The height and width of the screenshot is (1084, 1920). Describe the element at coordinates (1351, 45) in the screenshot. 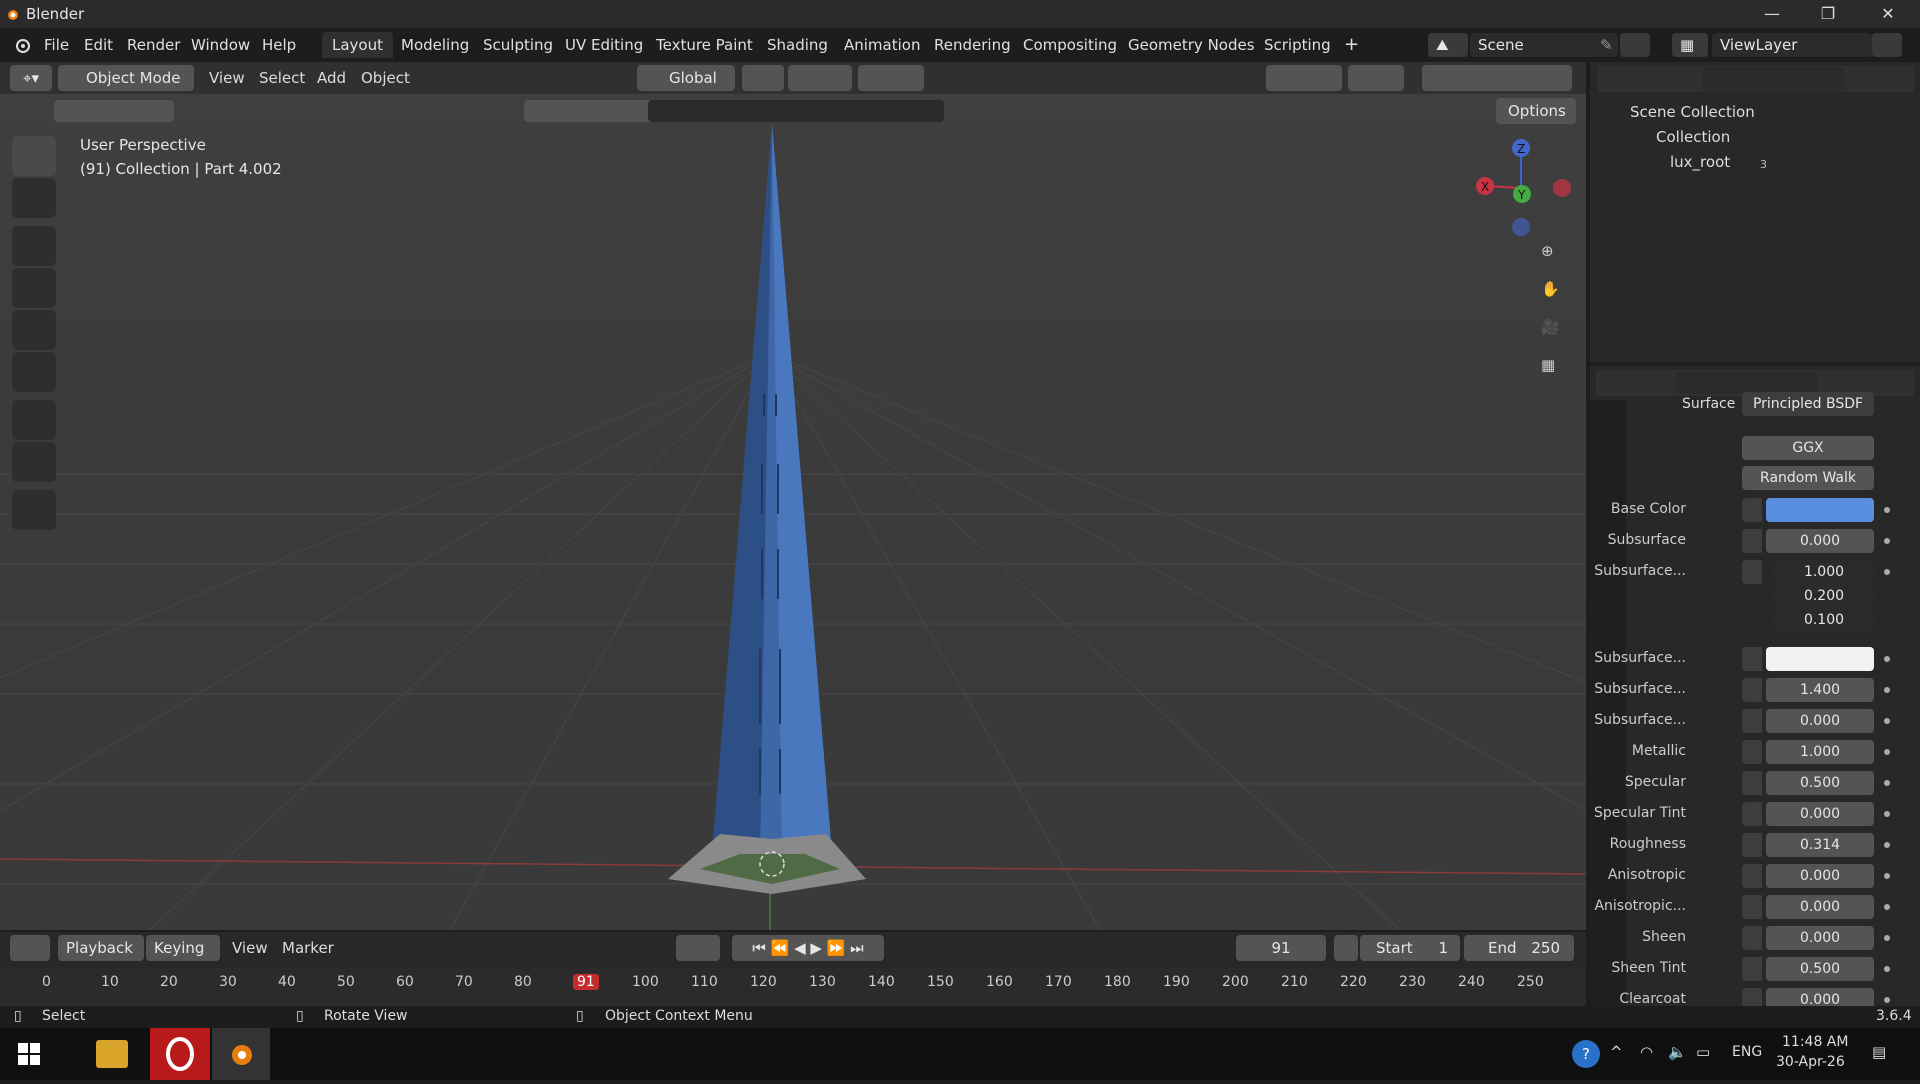

I see `add-workspace-icon: +` at that location.